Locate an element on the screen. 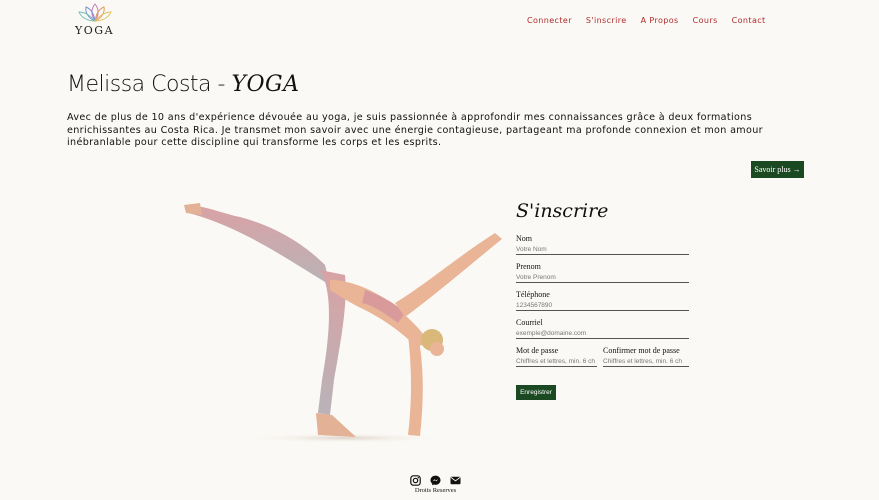 The image size is (879, 500). prenom-label: Prenom is located at coordinates (528, 266).